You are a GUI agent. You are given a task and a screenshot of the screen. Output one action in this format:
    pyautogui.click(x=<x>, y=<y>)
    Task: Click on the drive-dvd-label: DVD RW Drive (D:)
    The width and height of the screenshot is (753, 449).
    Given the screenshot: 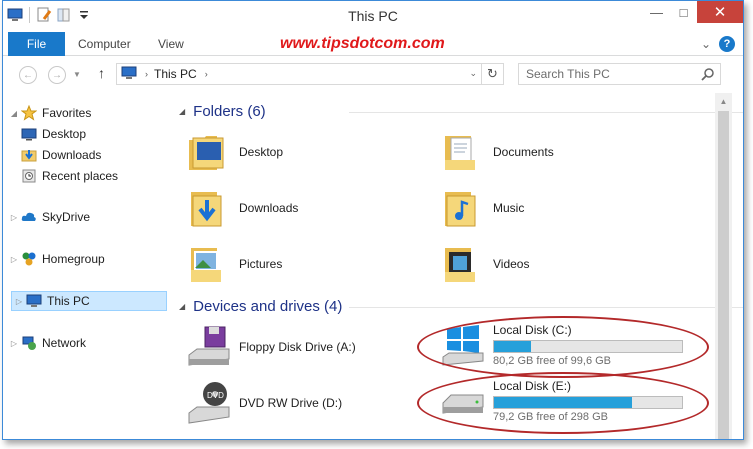 What is the action you would take?
    pyautogui.click(x=291, y=403)
    